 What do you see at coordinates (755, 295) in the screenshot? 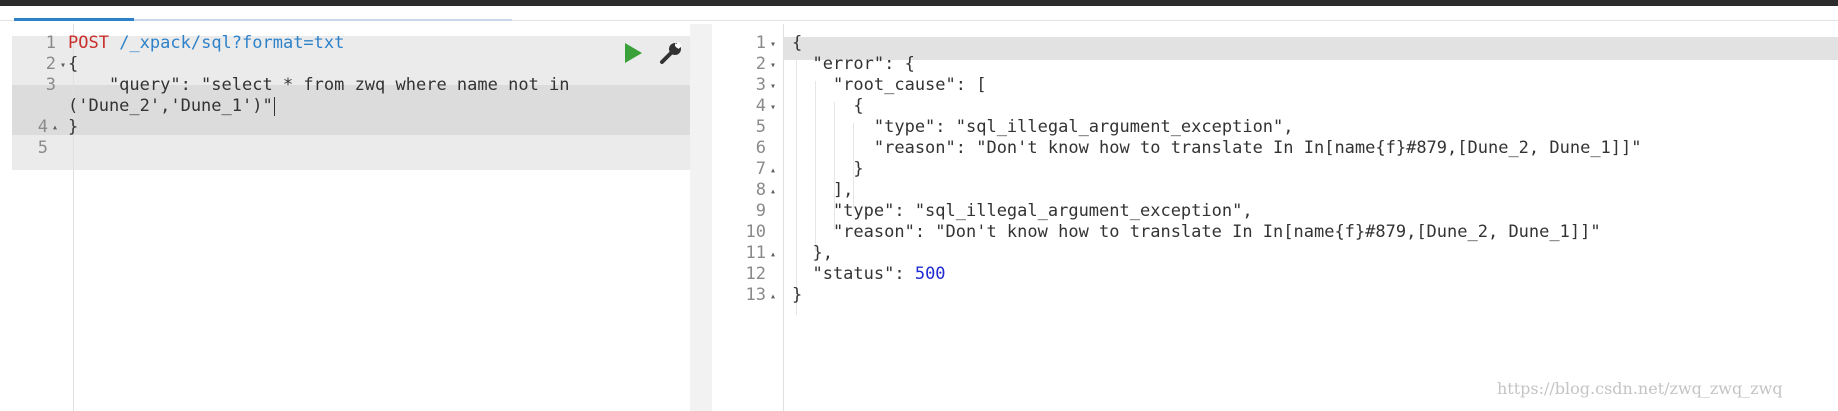
I see `line-number: 13` at bounding box center [755, 295].